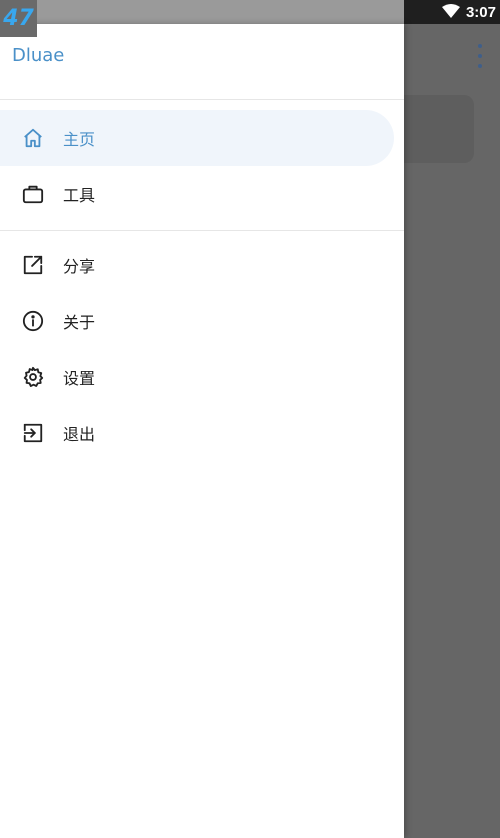  Describe the element at coordinates (33, 321) in the screenshot. I see `info-icon` at that location.